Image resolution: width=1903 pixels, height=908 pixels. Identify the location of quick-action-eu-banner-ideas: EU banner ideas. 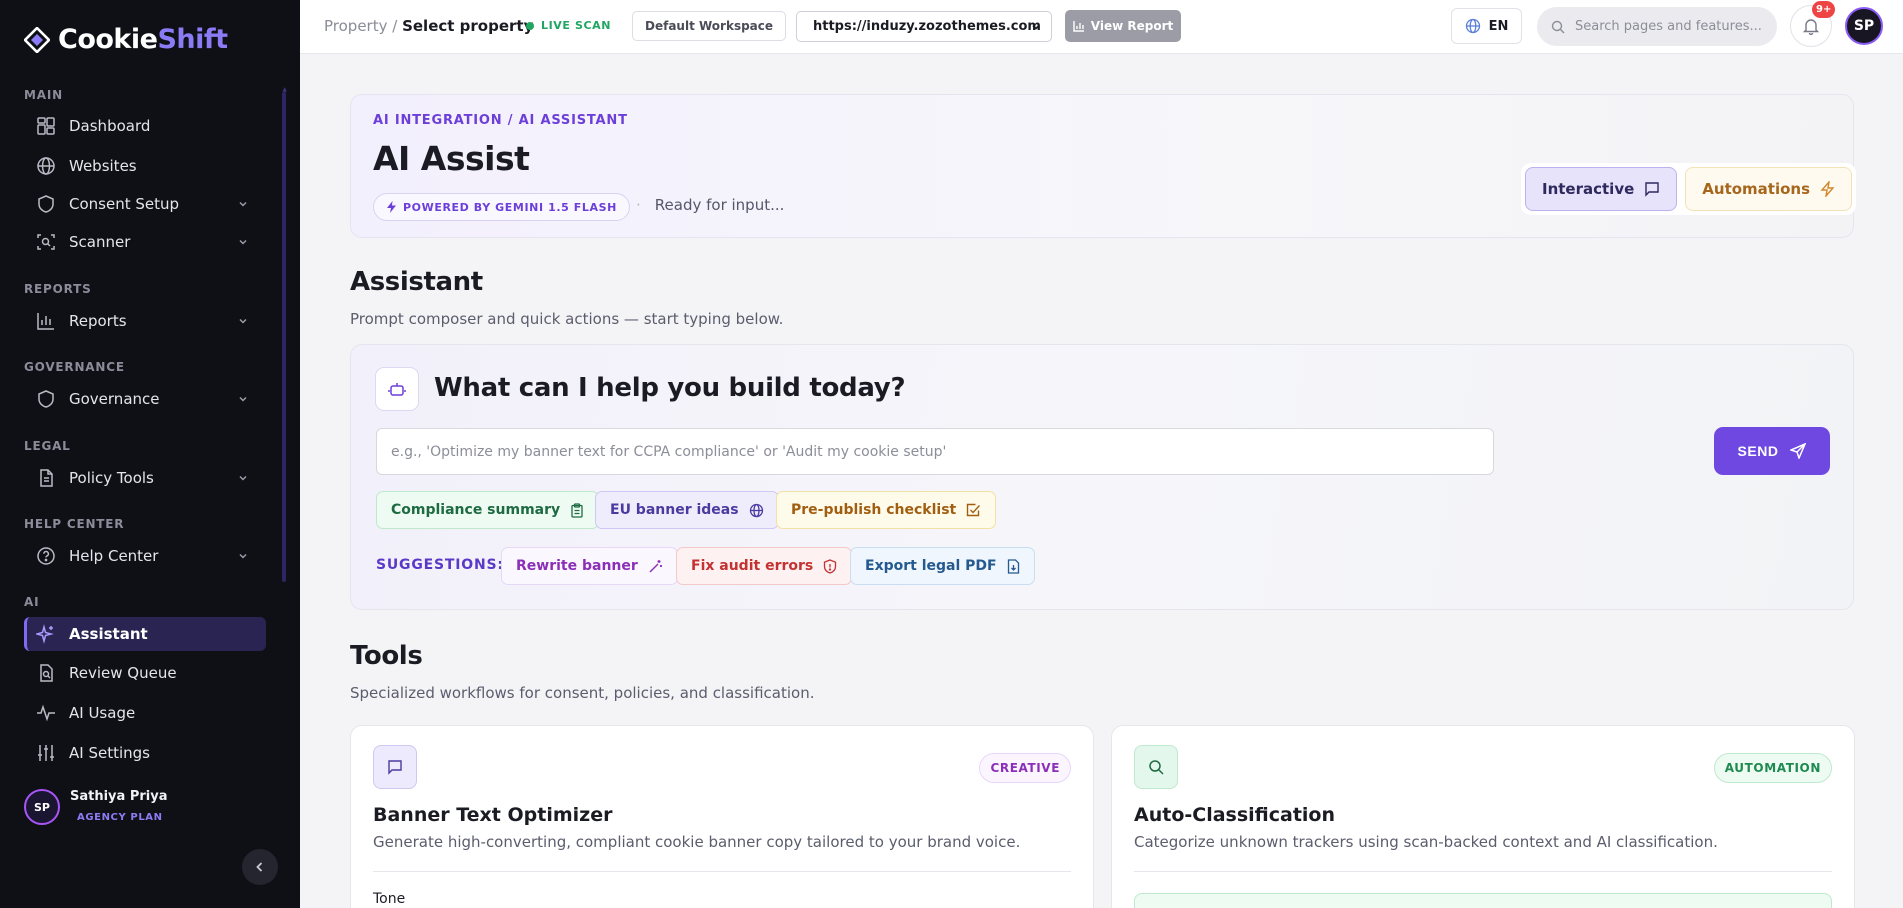
(687, 510).